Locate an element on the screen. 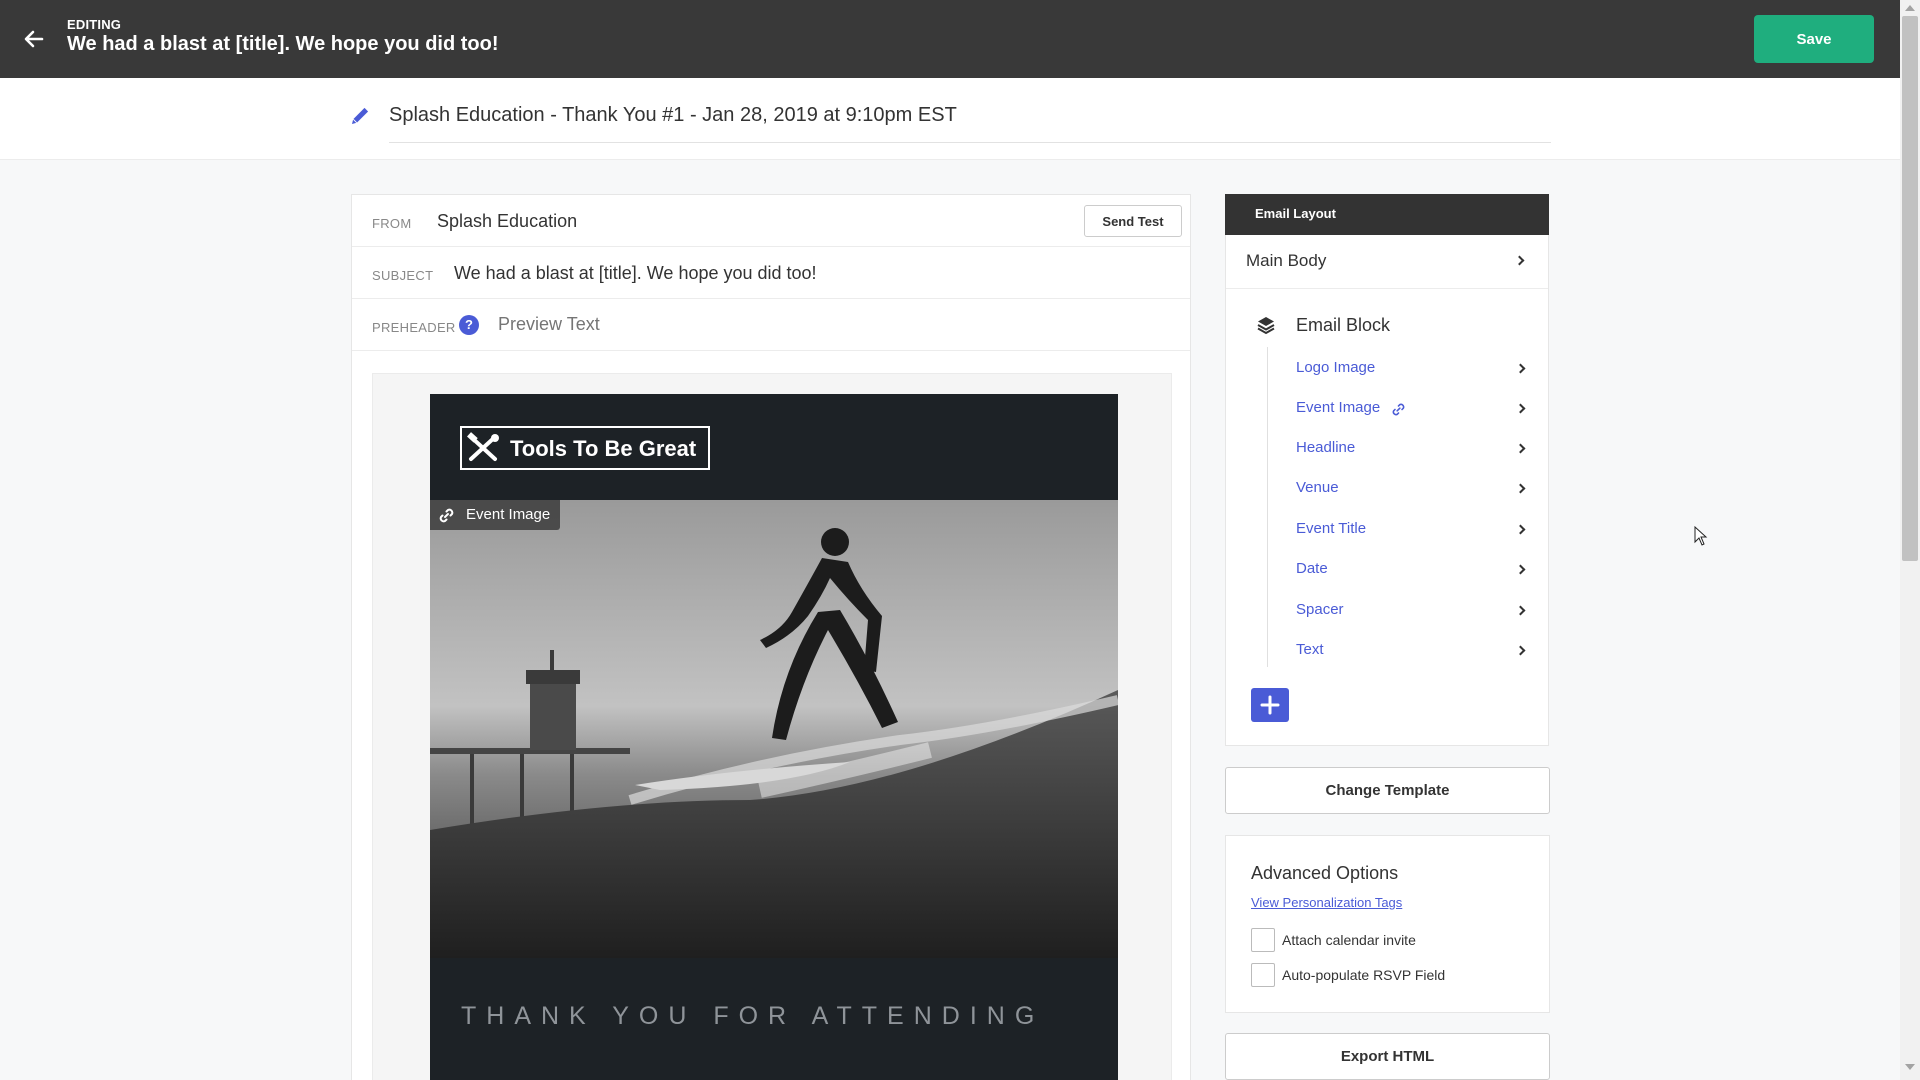 The height and width of the screenshot is (1080, 1920). block-item-label: Spacer is located at coordinates (1320, 609).